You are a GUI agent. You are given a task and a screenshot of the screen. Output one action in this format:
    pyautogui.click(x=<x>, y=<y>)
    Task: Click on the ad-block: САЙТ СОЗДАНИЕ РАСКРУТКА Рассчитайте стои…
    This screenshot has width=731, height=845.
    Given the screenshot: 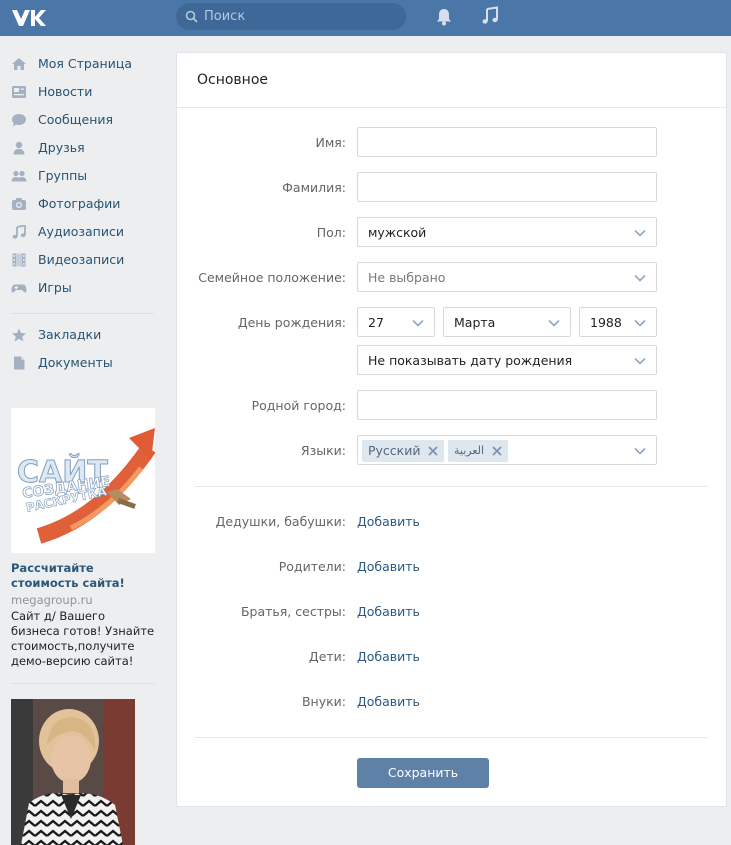 What is the action you would take?
    pyautogui.click(x=83, y=538)
    